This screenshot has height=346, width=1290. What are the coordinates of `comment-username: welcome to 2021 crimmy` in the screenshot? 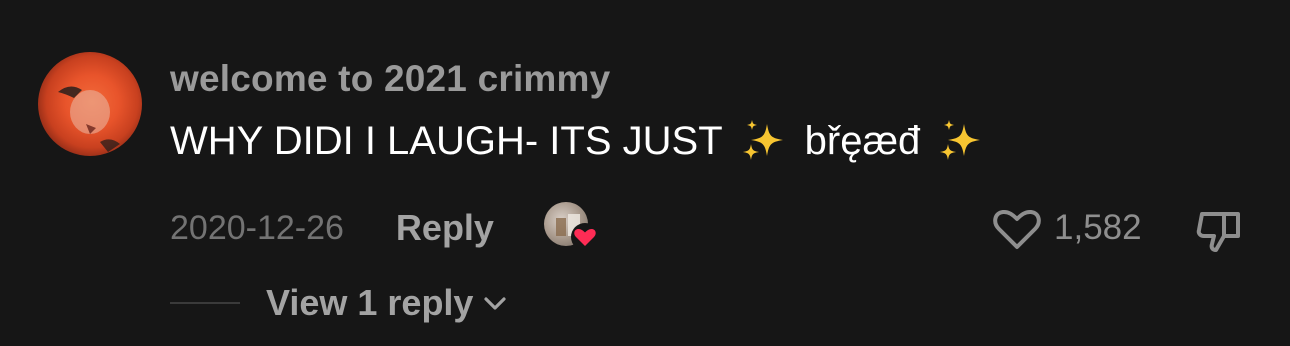 It's located at (390, 79).